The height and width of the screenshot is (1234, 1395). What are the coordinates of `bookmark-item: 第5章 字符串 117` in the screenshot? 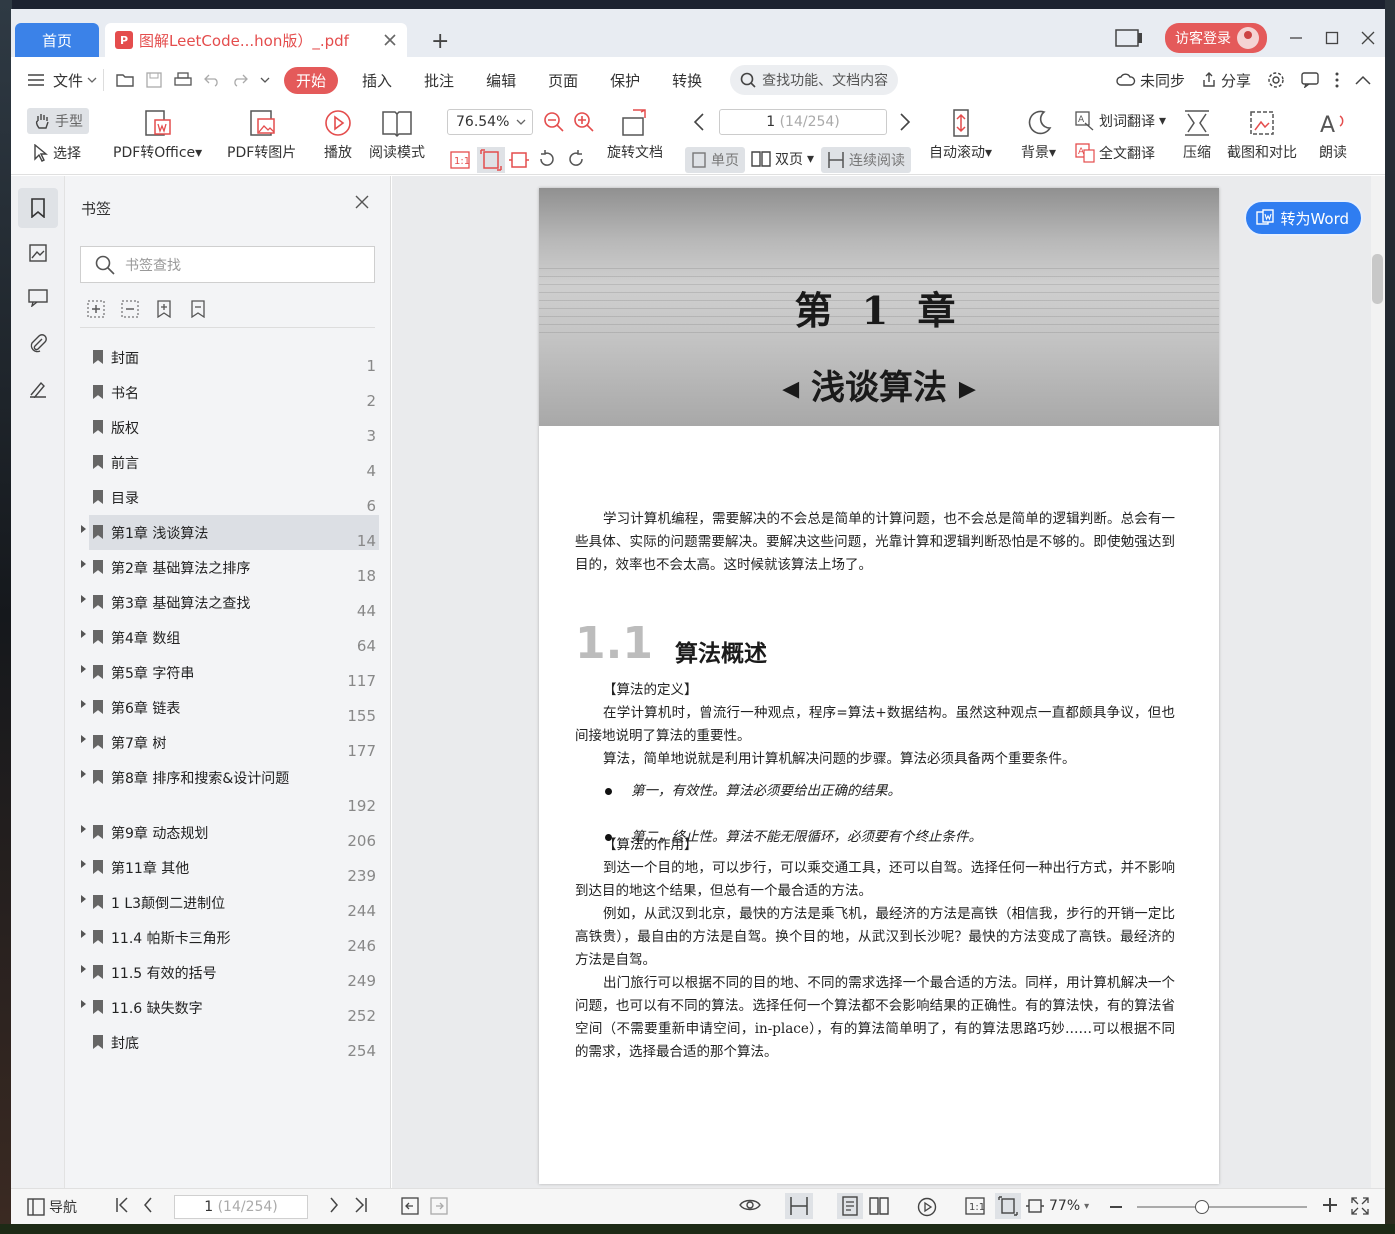 It's located at (231, 672).